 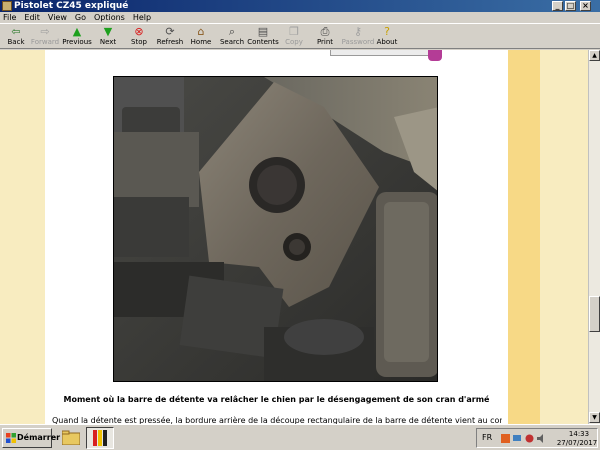 What do you see at coordinates (594, 237) in the screenshot?
I see `vertical-scrollbar: ▲ ▼` at bounding box center [594, 237].